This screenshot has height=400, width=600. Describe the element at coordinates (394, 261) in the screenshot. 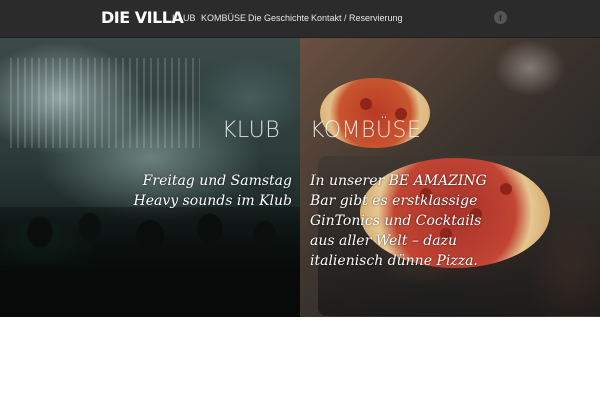

I see `kombuese-tagline-line: italienisch dünne Pizza.` at that location.